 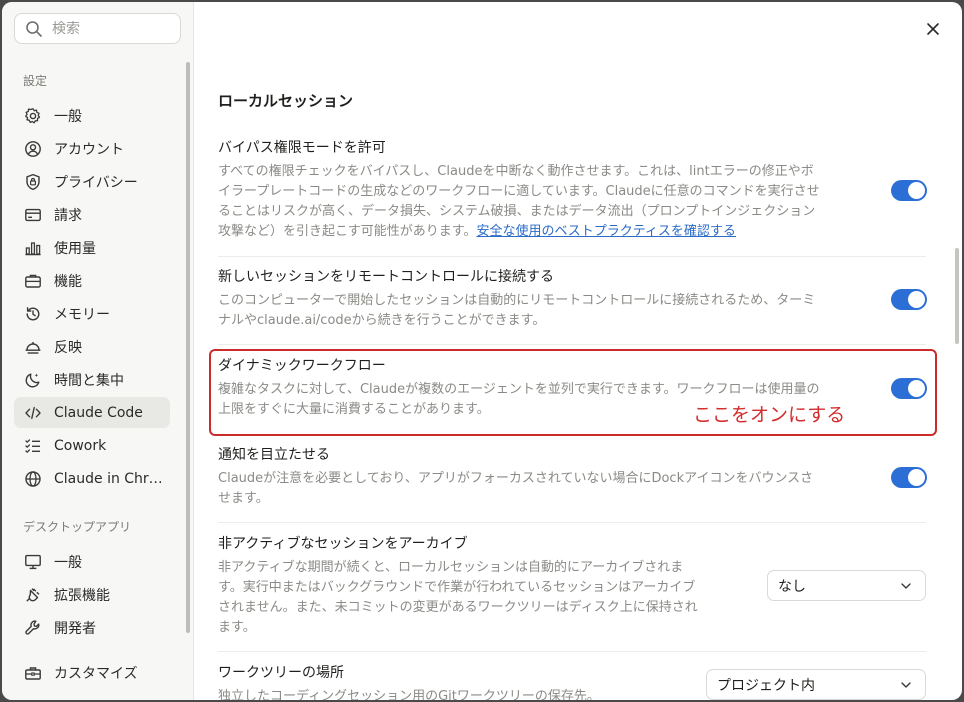 I want to click on close-icon, so click(x=933, y=29).